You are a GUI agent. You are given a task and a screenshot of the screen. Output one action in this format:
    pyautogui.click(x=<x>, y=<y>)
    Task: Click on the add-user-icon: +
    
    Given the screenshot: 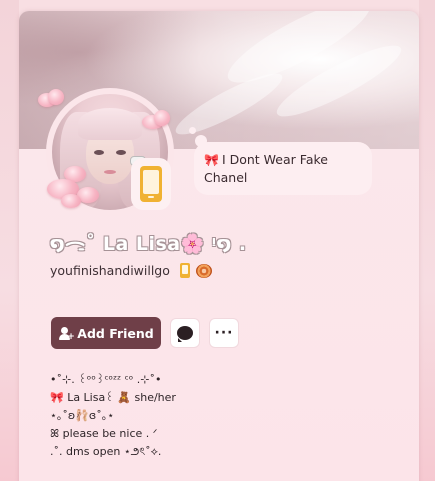 What is the action you would take?
    pyautogui.click(x=66, y=333)
    